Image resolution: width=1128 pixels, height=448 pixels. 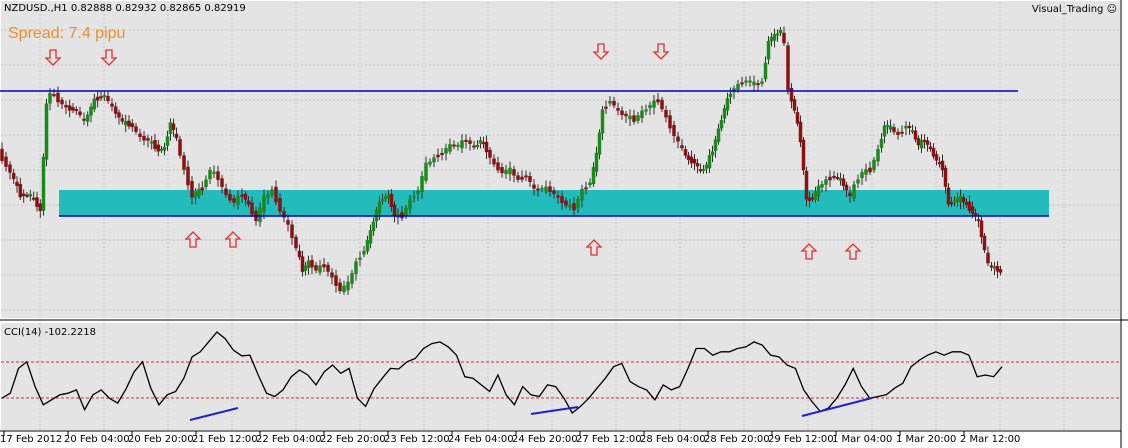 What do you see at coordinates (862, 439) in the screenshot?
I see `time-tick-label: 1 Mar 04:00` at bounding box center [862, 439].